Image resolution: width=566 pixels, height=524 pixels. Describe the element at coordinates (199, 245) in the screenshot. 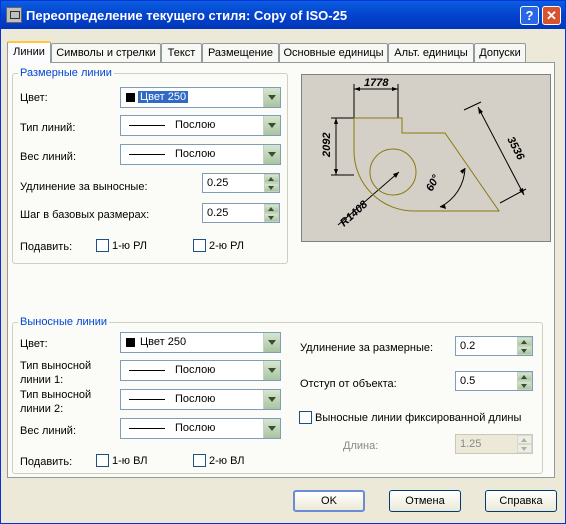

I see `dim-suppress-2-checkbox` at that location.